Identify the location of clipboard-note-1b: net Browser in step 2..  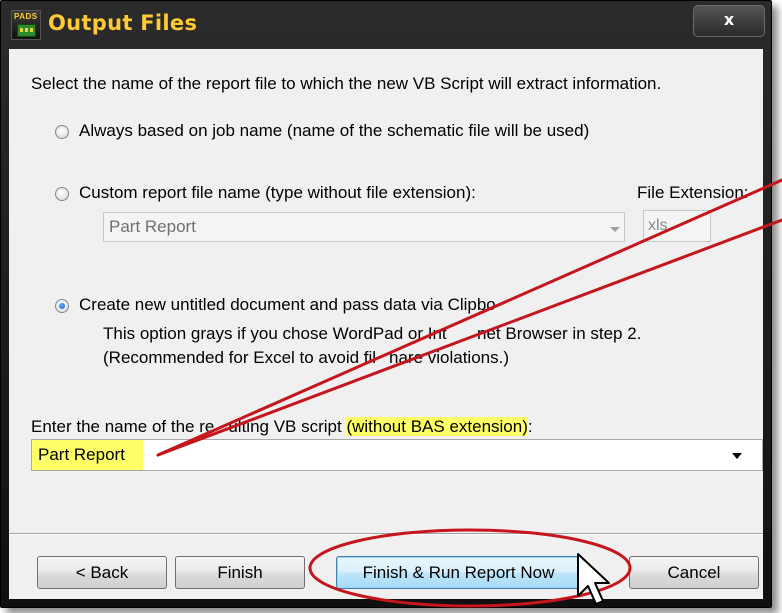
(559, 333).